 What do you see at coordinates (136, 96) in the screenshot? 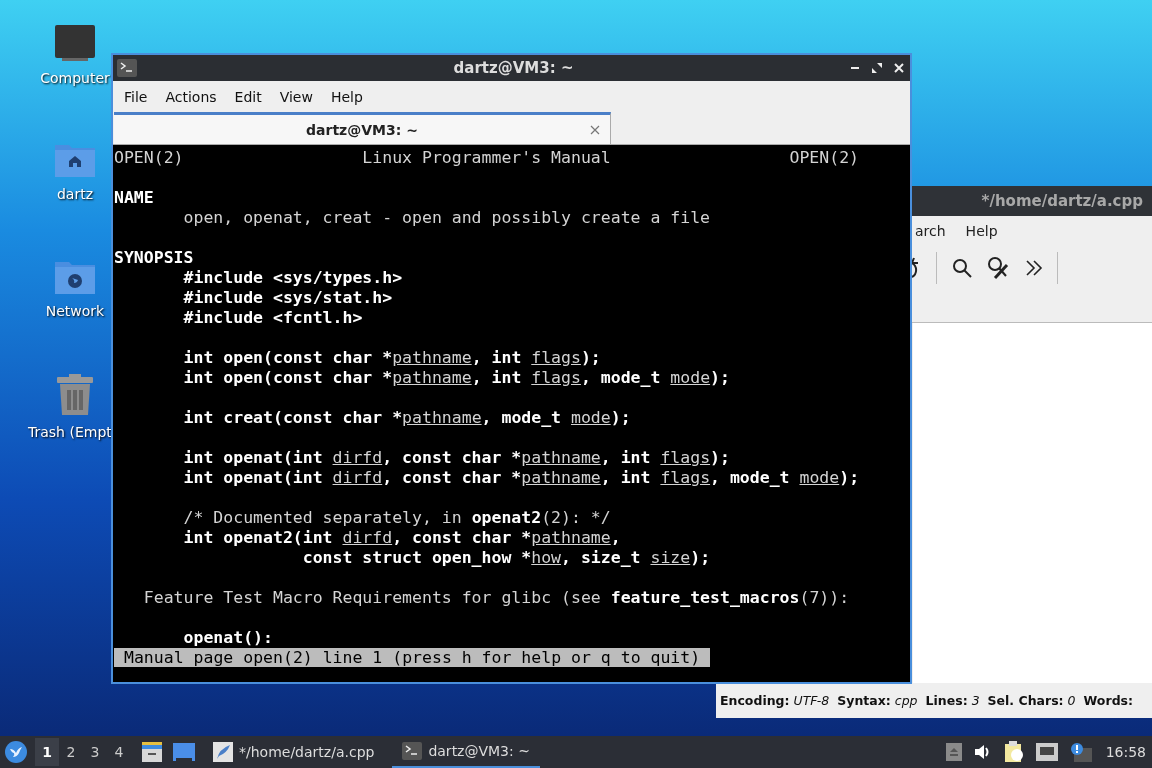
I see `menu-item: File` at bounding box center [136, 96].